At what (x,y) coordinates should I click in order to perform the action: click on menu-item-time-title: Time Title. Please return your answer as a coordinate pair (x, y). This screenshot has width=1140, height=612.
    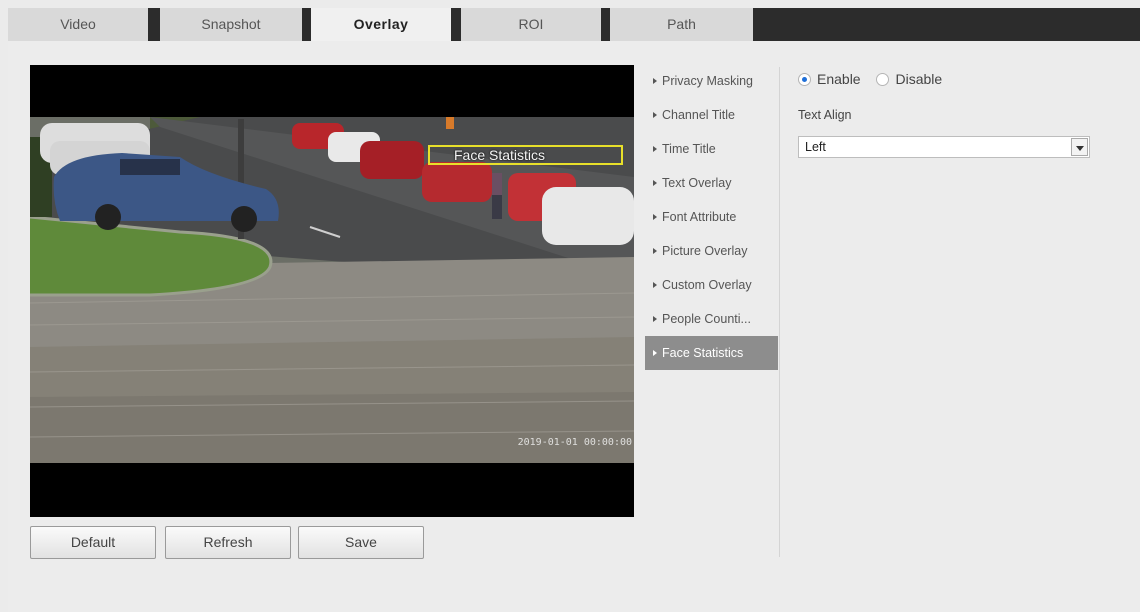
    Looking at the image, I should click on (711, 149).